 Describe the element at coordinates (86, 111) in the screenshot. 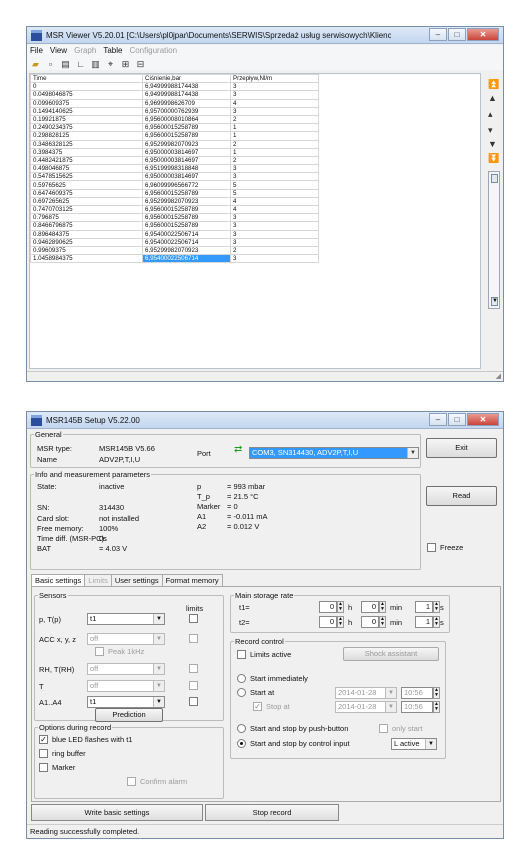

I see `table-cell: 0.1494140625` at that location.